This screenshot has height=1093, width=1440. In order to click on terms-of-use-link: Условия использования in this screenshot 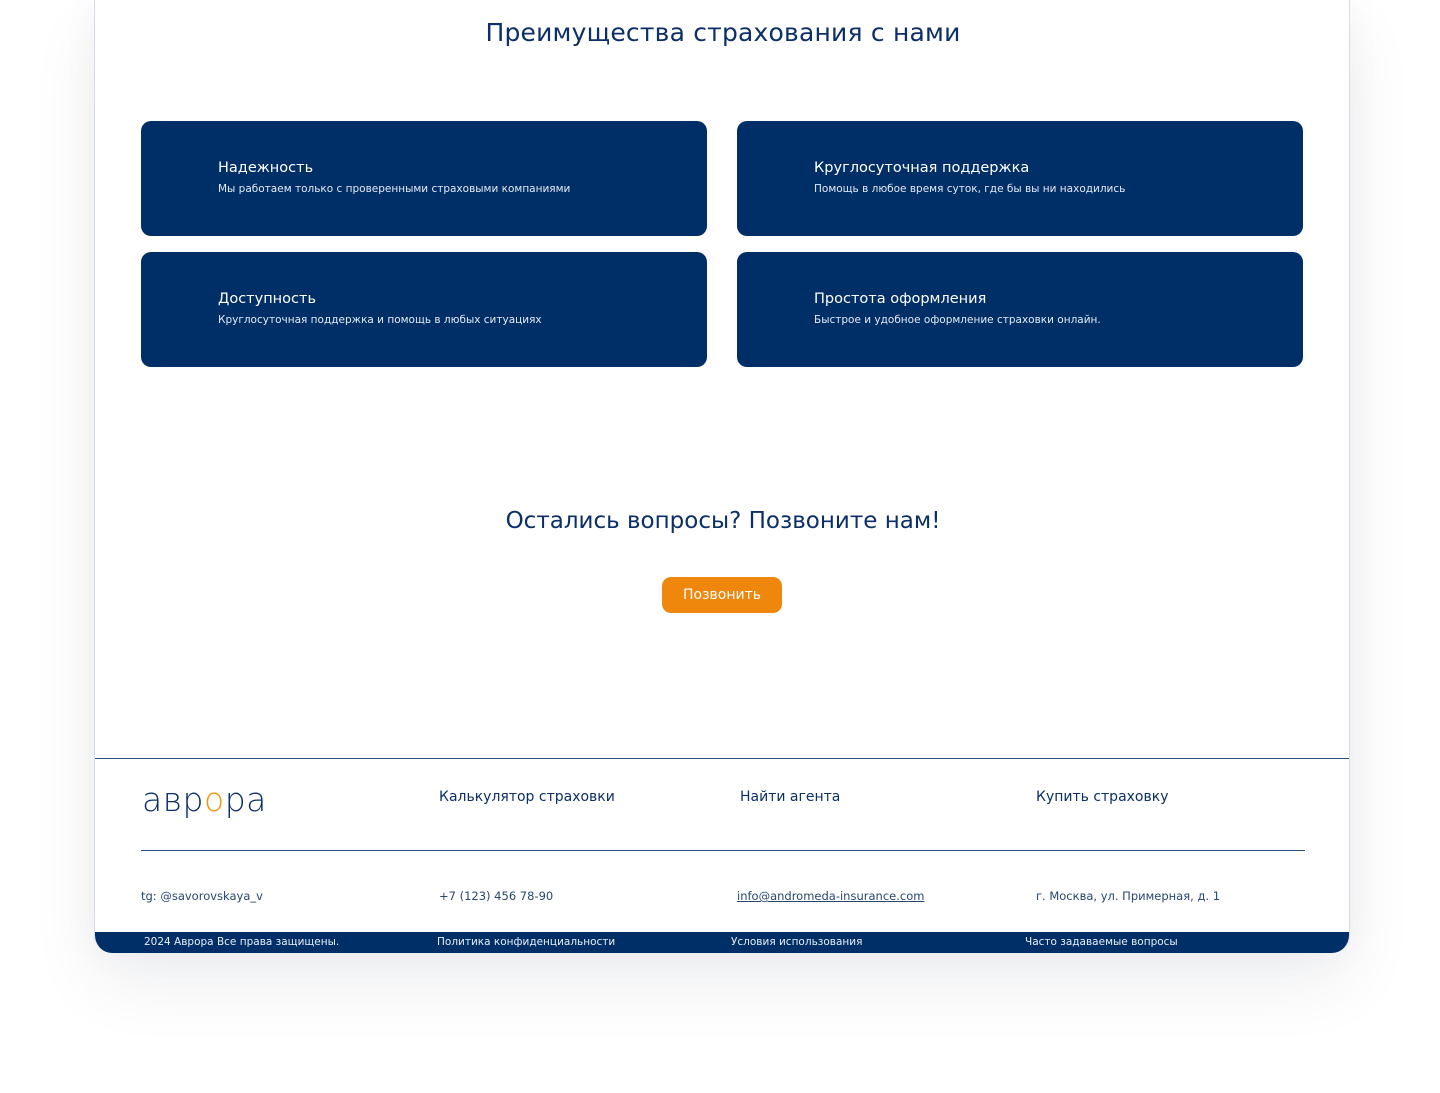, I will do `click(796, 942)`.